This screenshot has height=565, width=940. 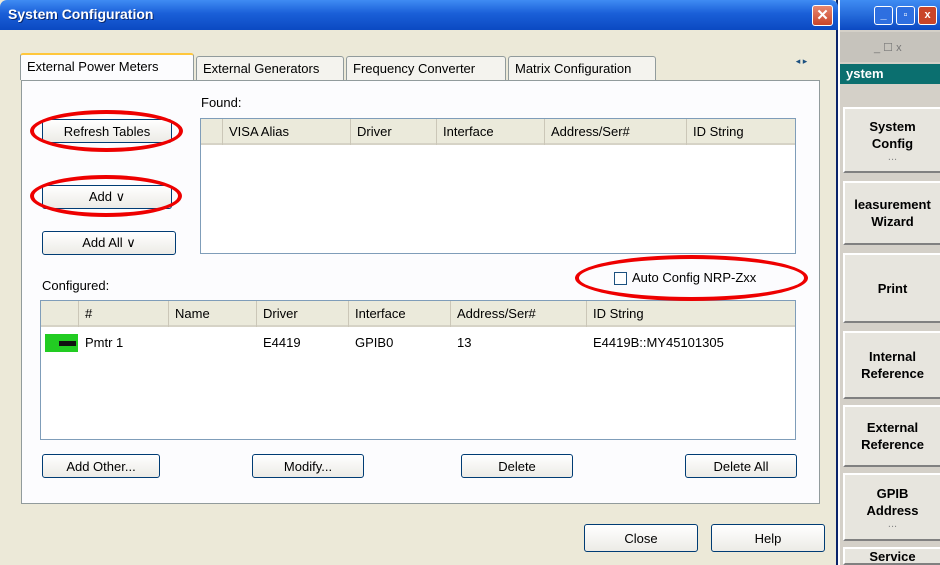 I want to click on softkey-print: Print, so click(x=891, y=288).